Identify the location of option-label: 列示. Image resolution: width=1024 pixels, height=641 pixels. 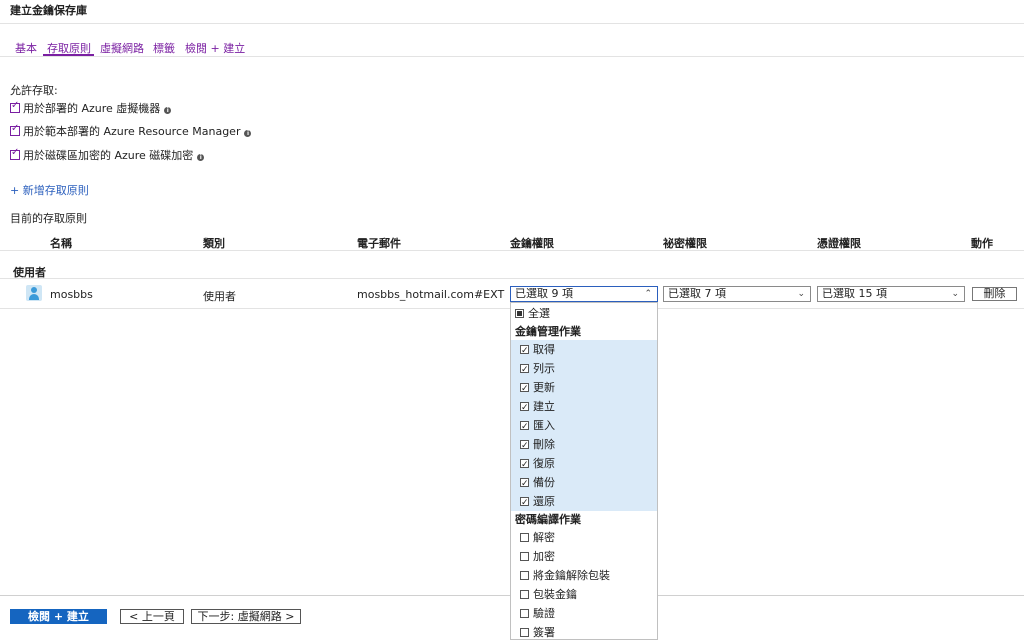
(544, 368).